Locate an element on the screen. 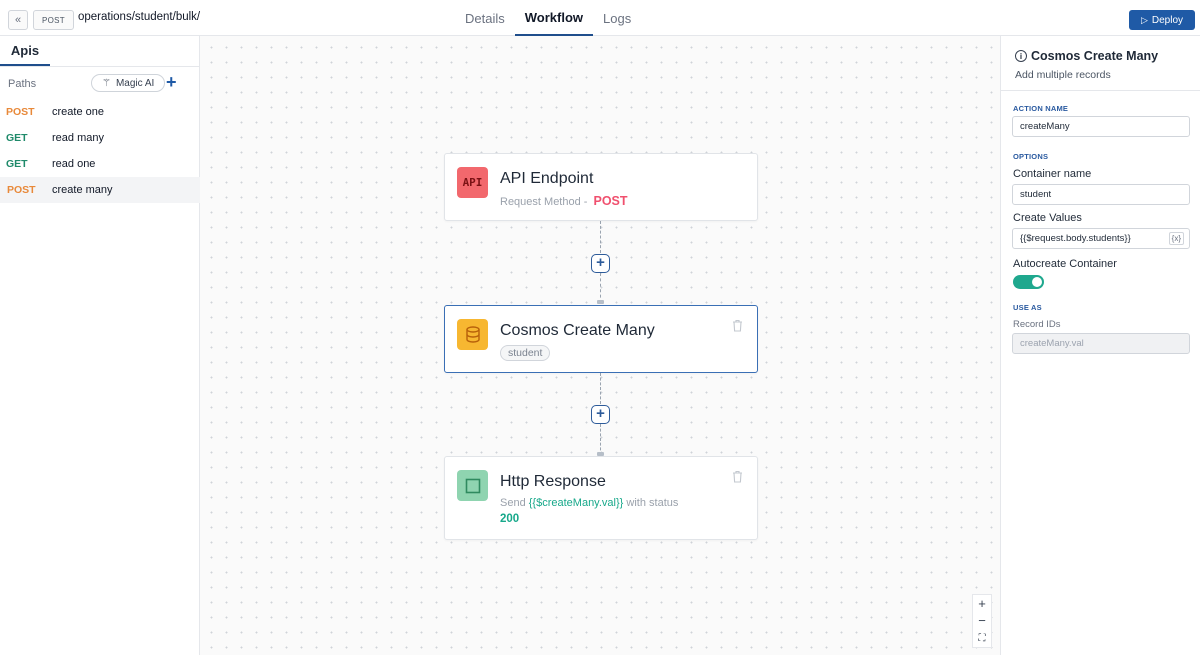 The height and width of the screenshot is (655, 1200). node-tag-wrap: student is located at coordinates (525, 353).